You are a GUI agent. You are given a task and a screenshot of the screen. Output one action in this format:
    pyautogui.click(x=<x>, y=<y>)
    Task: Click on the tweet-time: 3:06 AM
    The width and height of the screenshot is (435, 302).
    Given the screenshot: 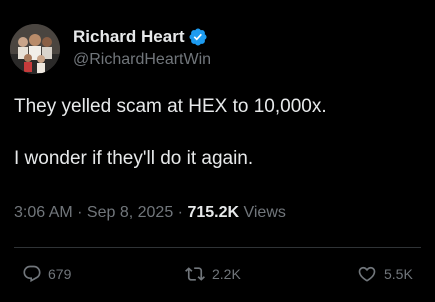 What is the action you would take?
    pyautogui.click(x=43, y=212)
    